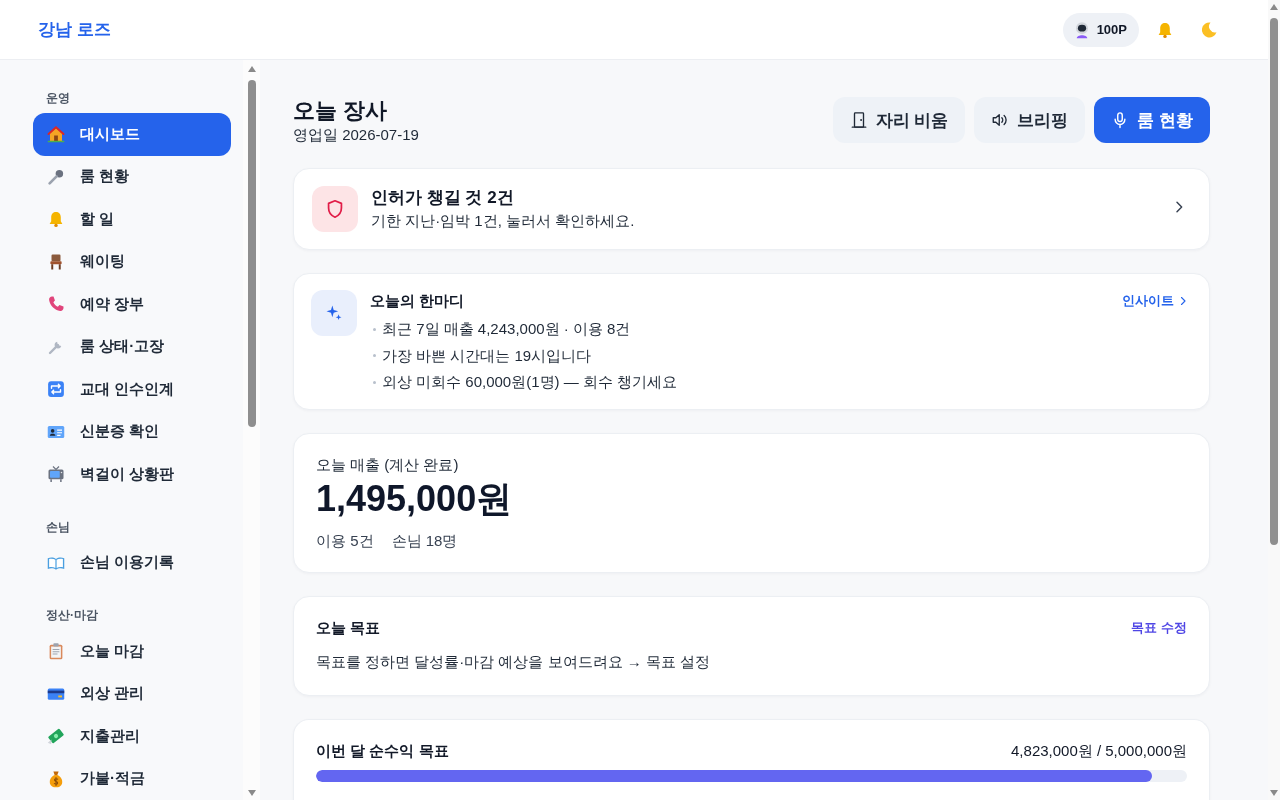 Image resolution: width=1280 pixels, height=800 pixels. Describe the element at coordinates (514, 662) in the screenshot. I see `goal-message: 목표를 정하면 달성률·마감 예상을 보여드려요 → 목표 설정` at that location.